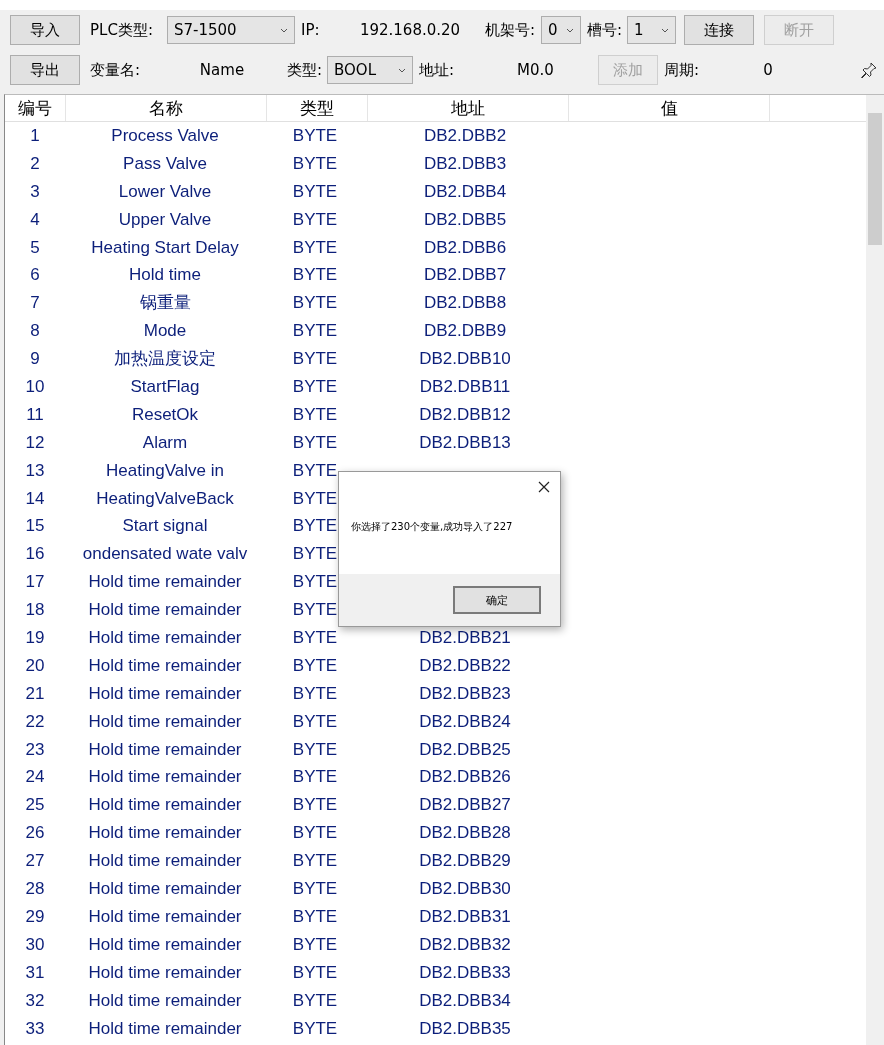 The width and height of the screenshot is (884, 1045). Describe the element at coordinates (35, 805) in the screenshot. I see `table-cell-text: 25` at that location.